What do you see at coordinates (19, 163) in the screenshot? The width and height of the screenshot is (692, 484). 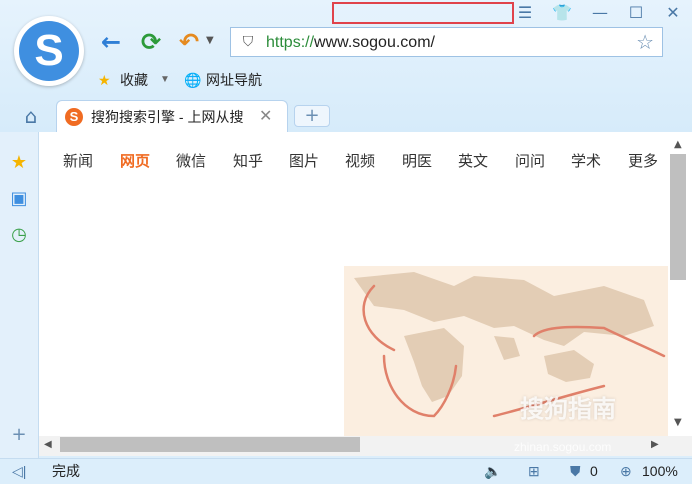 I see `favorites-icon: ★` at bounding box center [19, 163].